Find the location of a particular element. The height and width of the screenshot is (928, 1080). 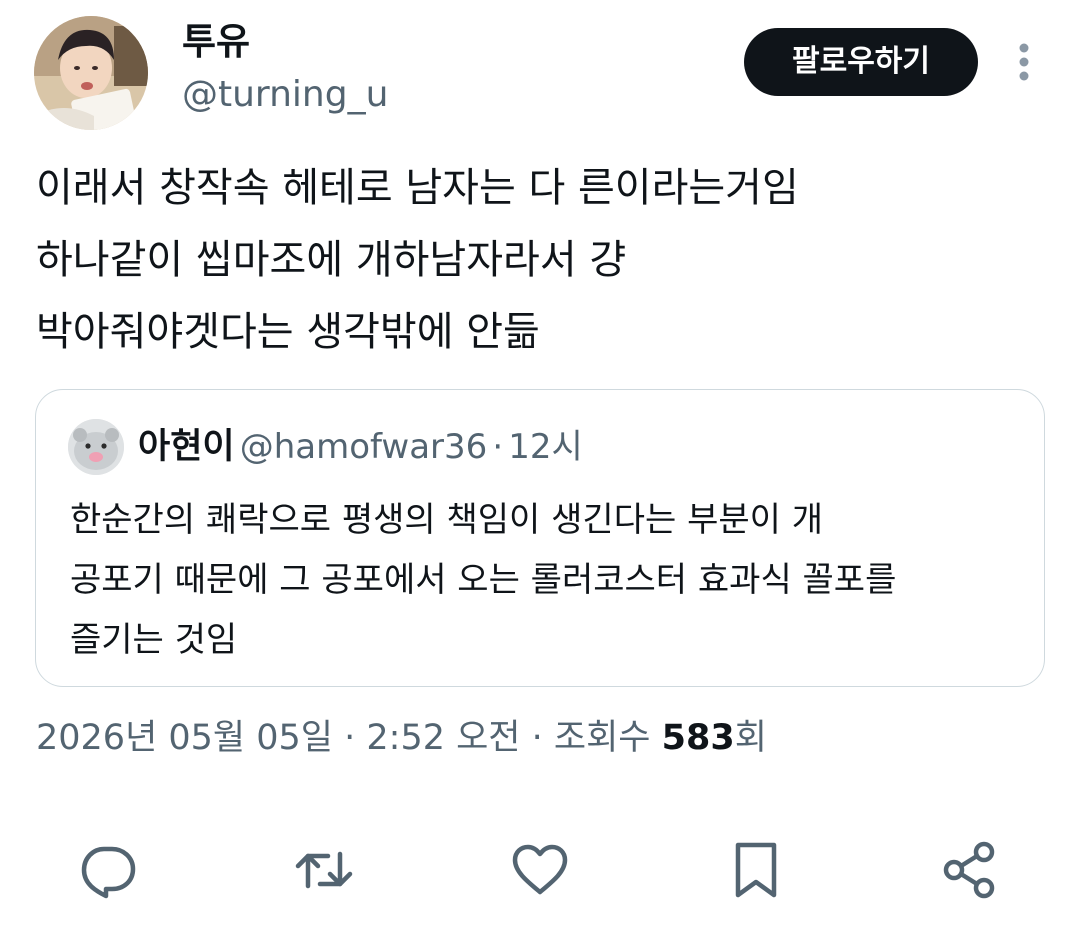

retweet-icon is located at coordinates (324, 870).